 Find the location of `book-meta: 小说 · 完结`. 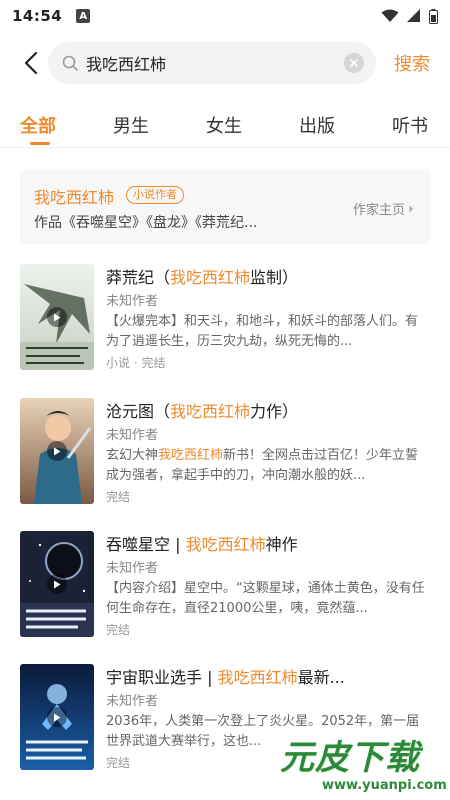

book-meta: 小说 · 完结 is located at coordinates (136, 363).